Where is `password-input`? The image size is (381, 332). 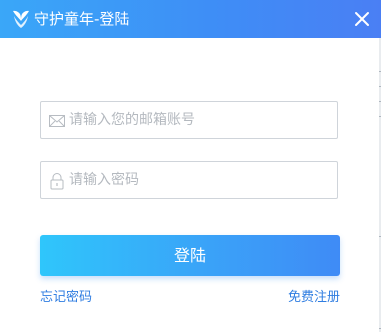 password-input is located at coordinates (200, 180).